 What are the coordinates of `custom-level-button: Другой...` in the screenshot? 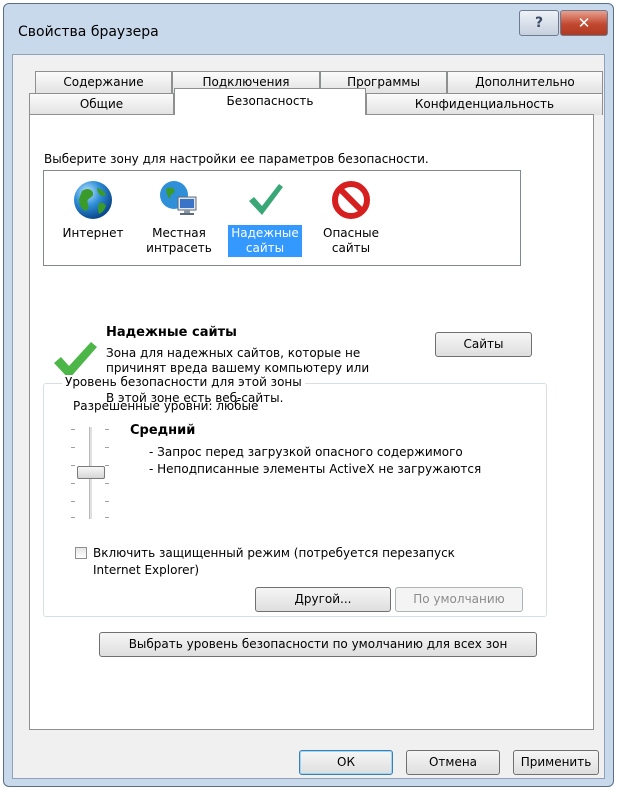 It's located at (323, 599).